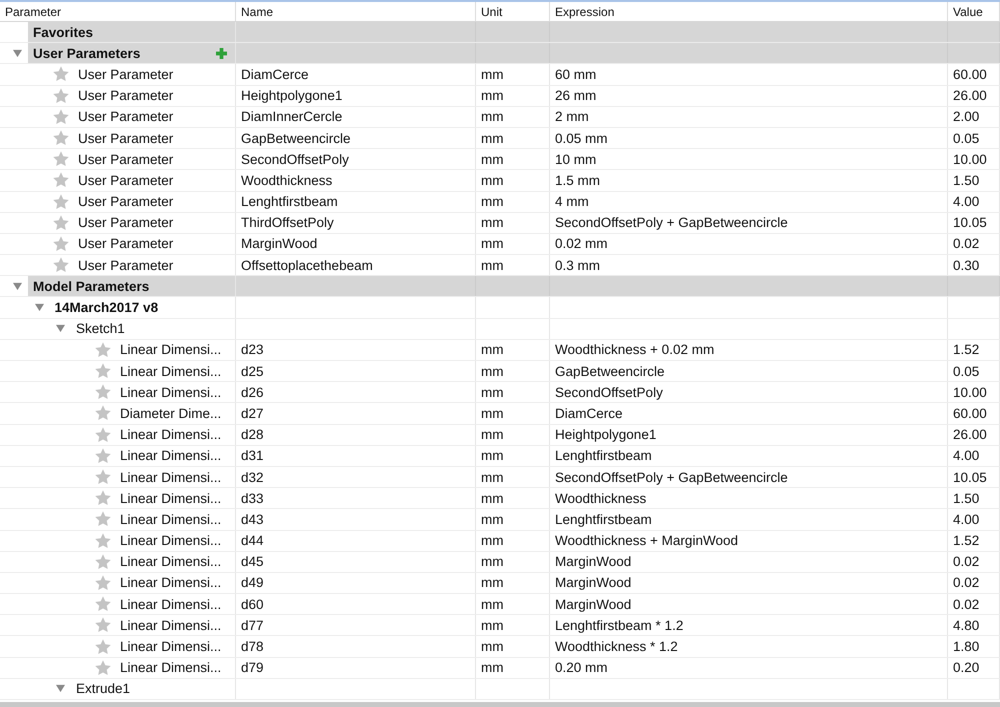  What do you see at coordinates (103, 688) in the screenshot?
I see `feature-label: Extrude1` at bounding box center [103, 688].